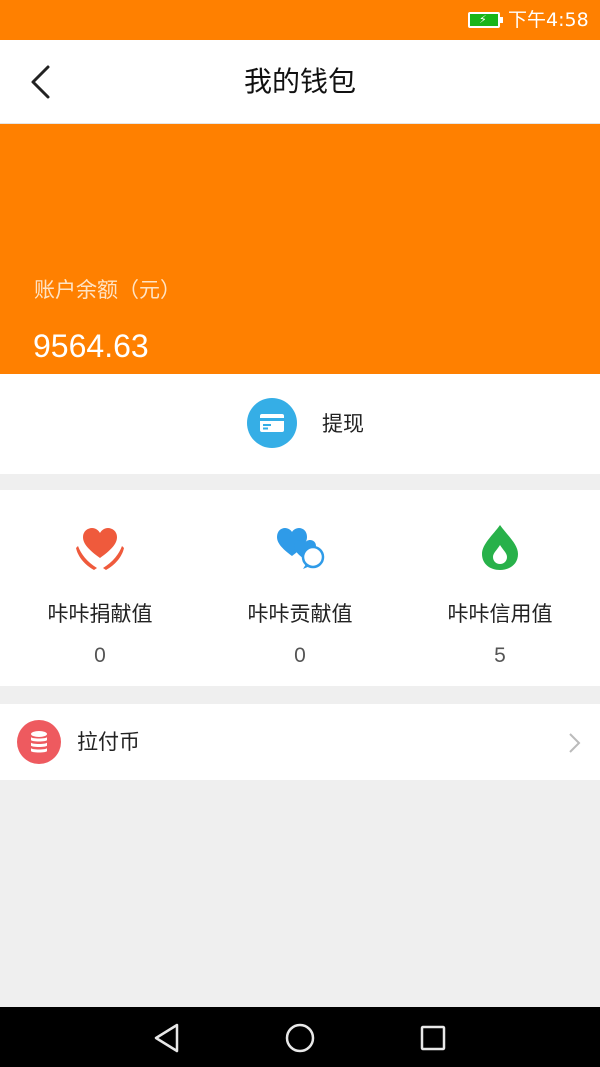 This screenshot has height=1067, width=600. What do you see at coordinates (500, 547) in the screenshot?
I see `droplet-icon` at bounding box center [500, 547].